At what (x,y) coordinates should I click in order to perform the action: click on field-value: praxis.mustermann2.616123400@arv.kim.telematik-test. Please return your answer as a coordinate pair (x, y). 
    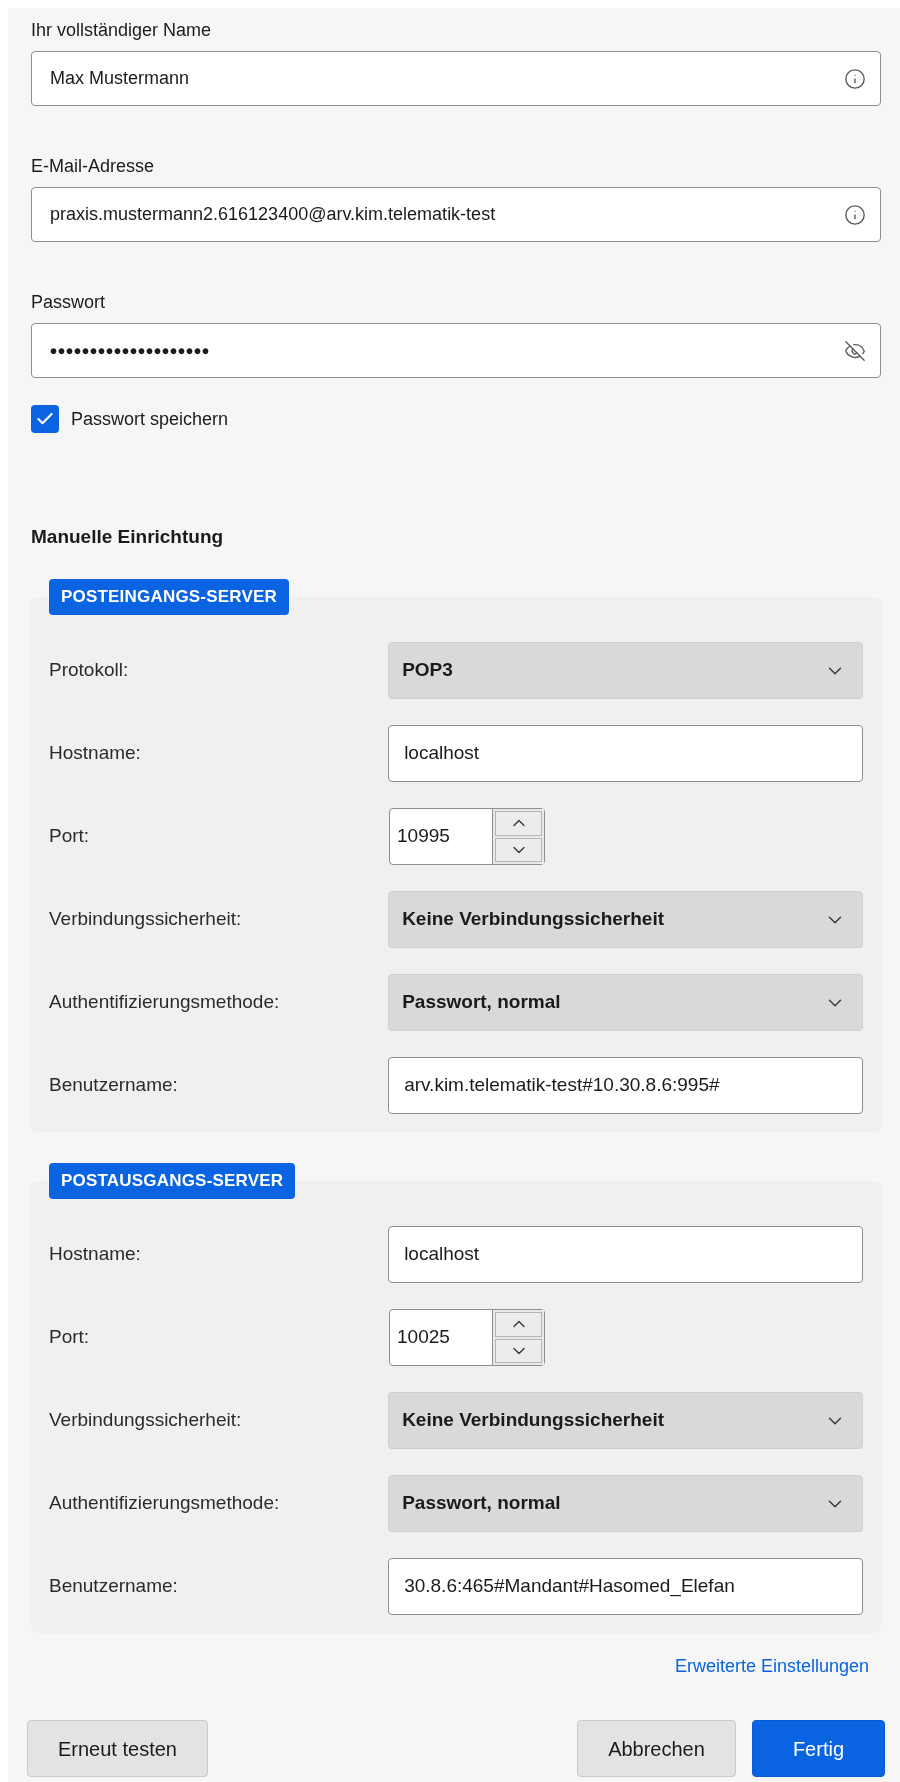
    Looking at the image, I should click on (273, 214).